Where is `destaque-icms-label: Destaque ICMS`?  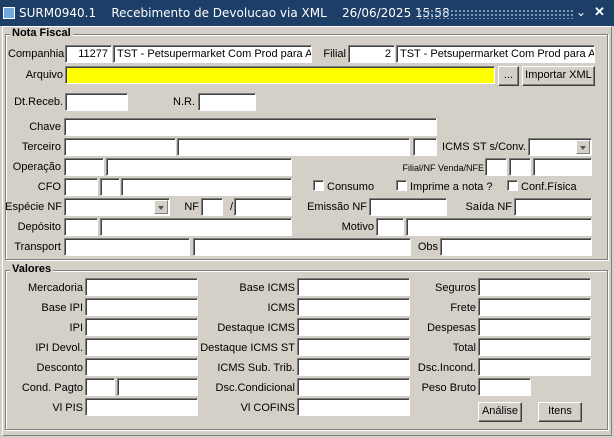
destaque-icms-label: Destaque ICMS is located at coordinates (256, 328).